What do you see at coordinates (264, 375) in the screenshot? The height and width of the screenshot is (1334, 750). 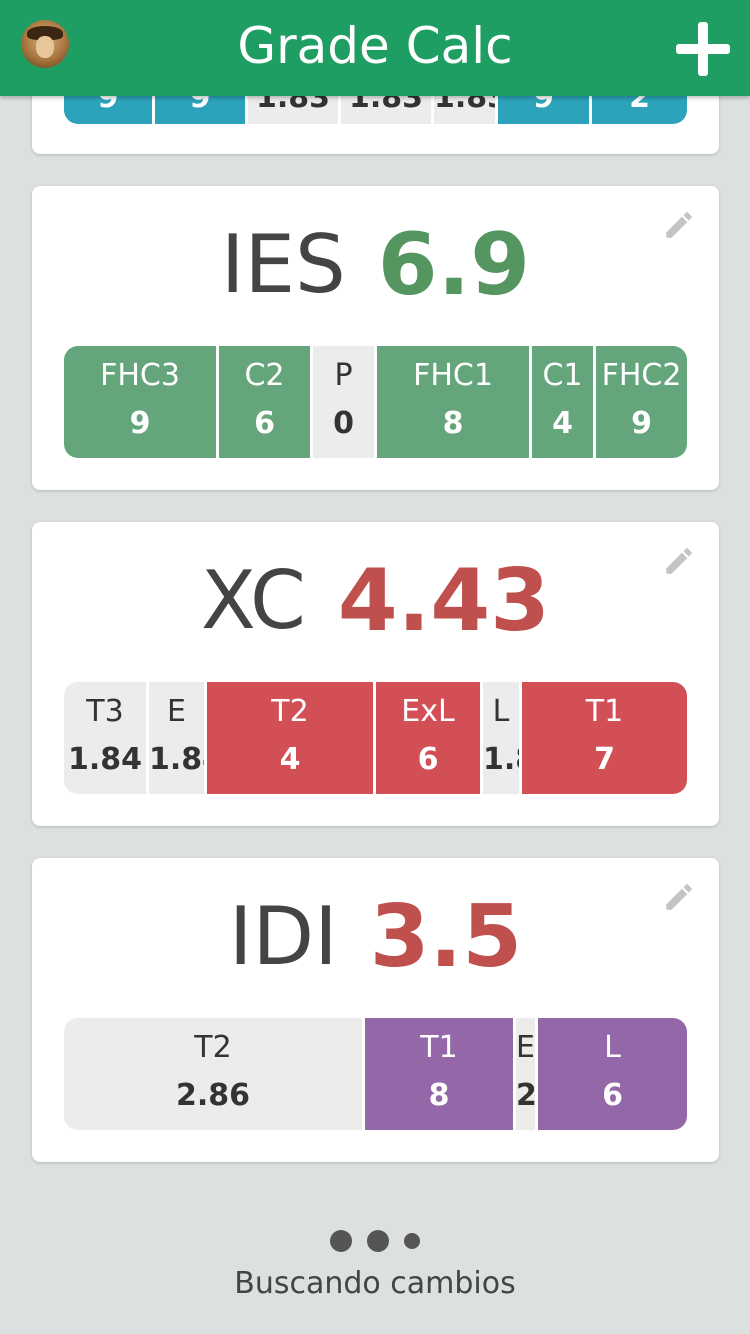 I see `segment-label: C2` at bounding box center [264, 375].